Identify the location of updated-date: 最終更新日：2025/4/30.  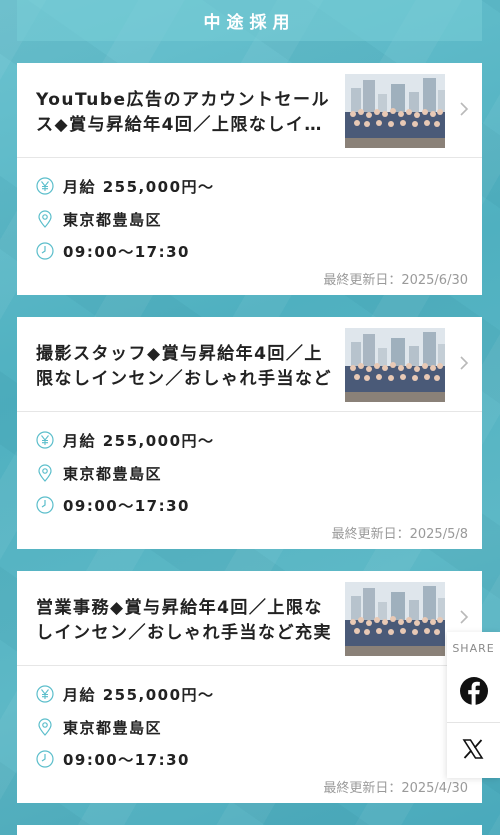
(395, 788).